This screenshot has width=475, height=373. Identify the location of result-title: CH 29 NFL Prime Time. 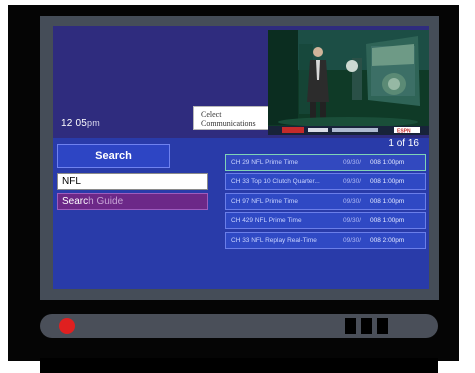
(264, 162).